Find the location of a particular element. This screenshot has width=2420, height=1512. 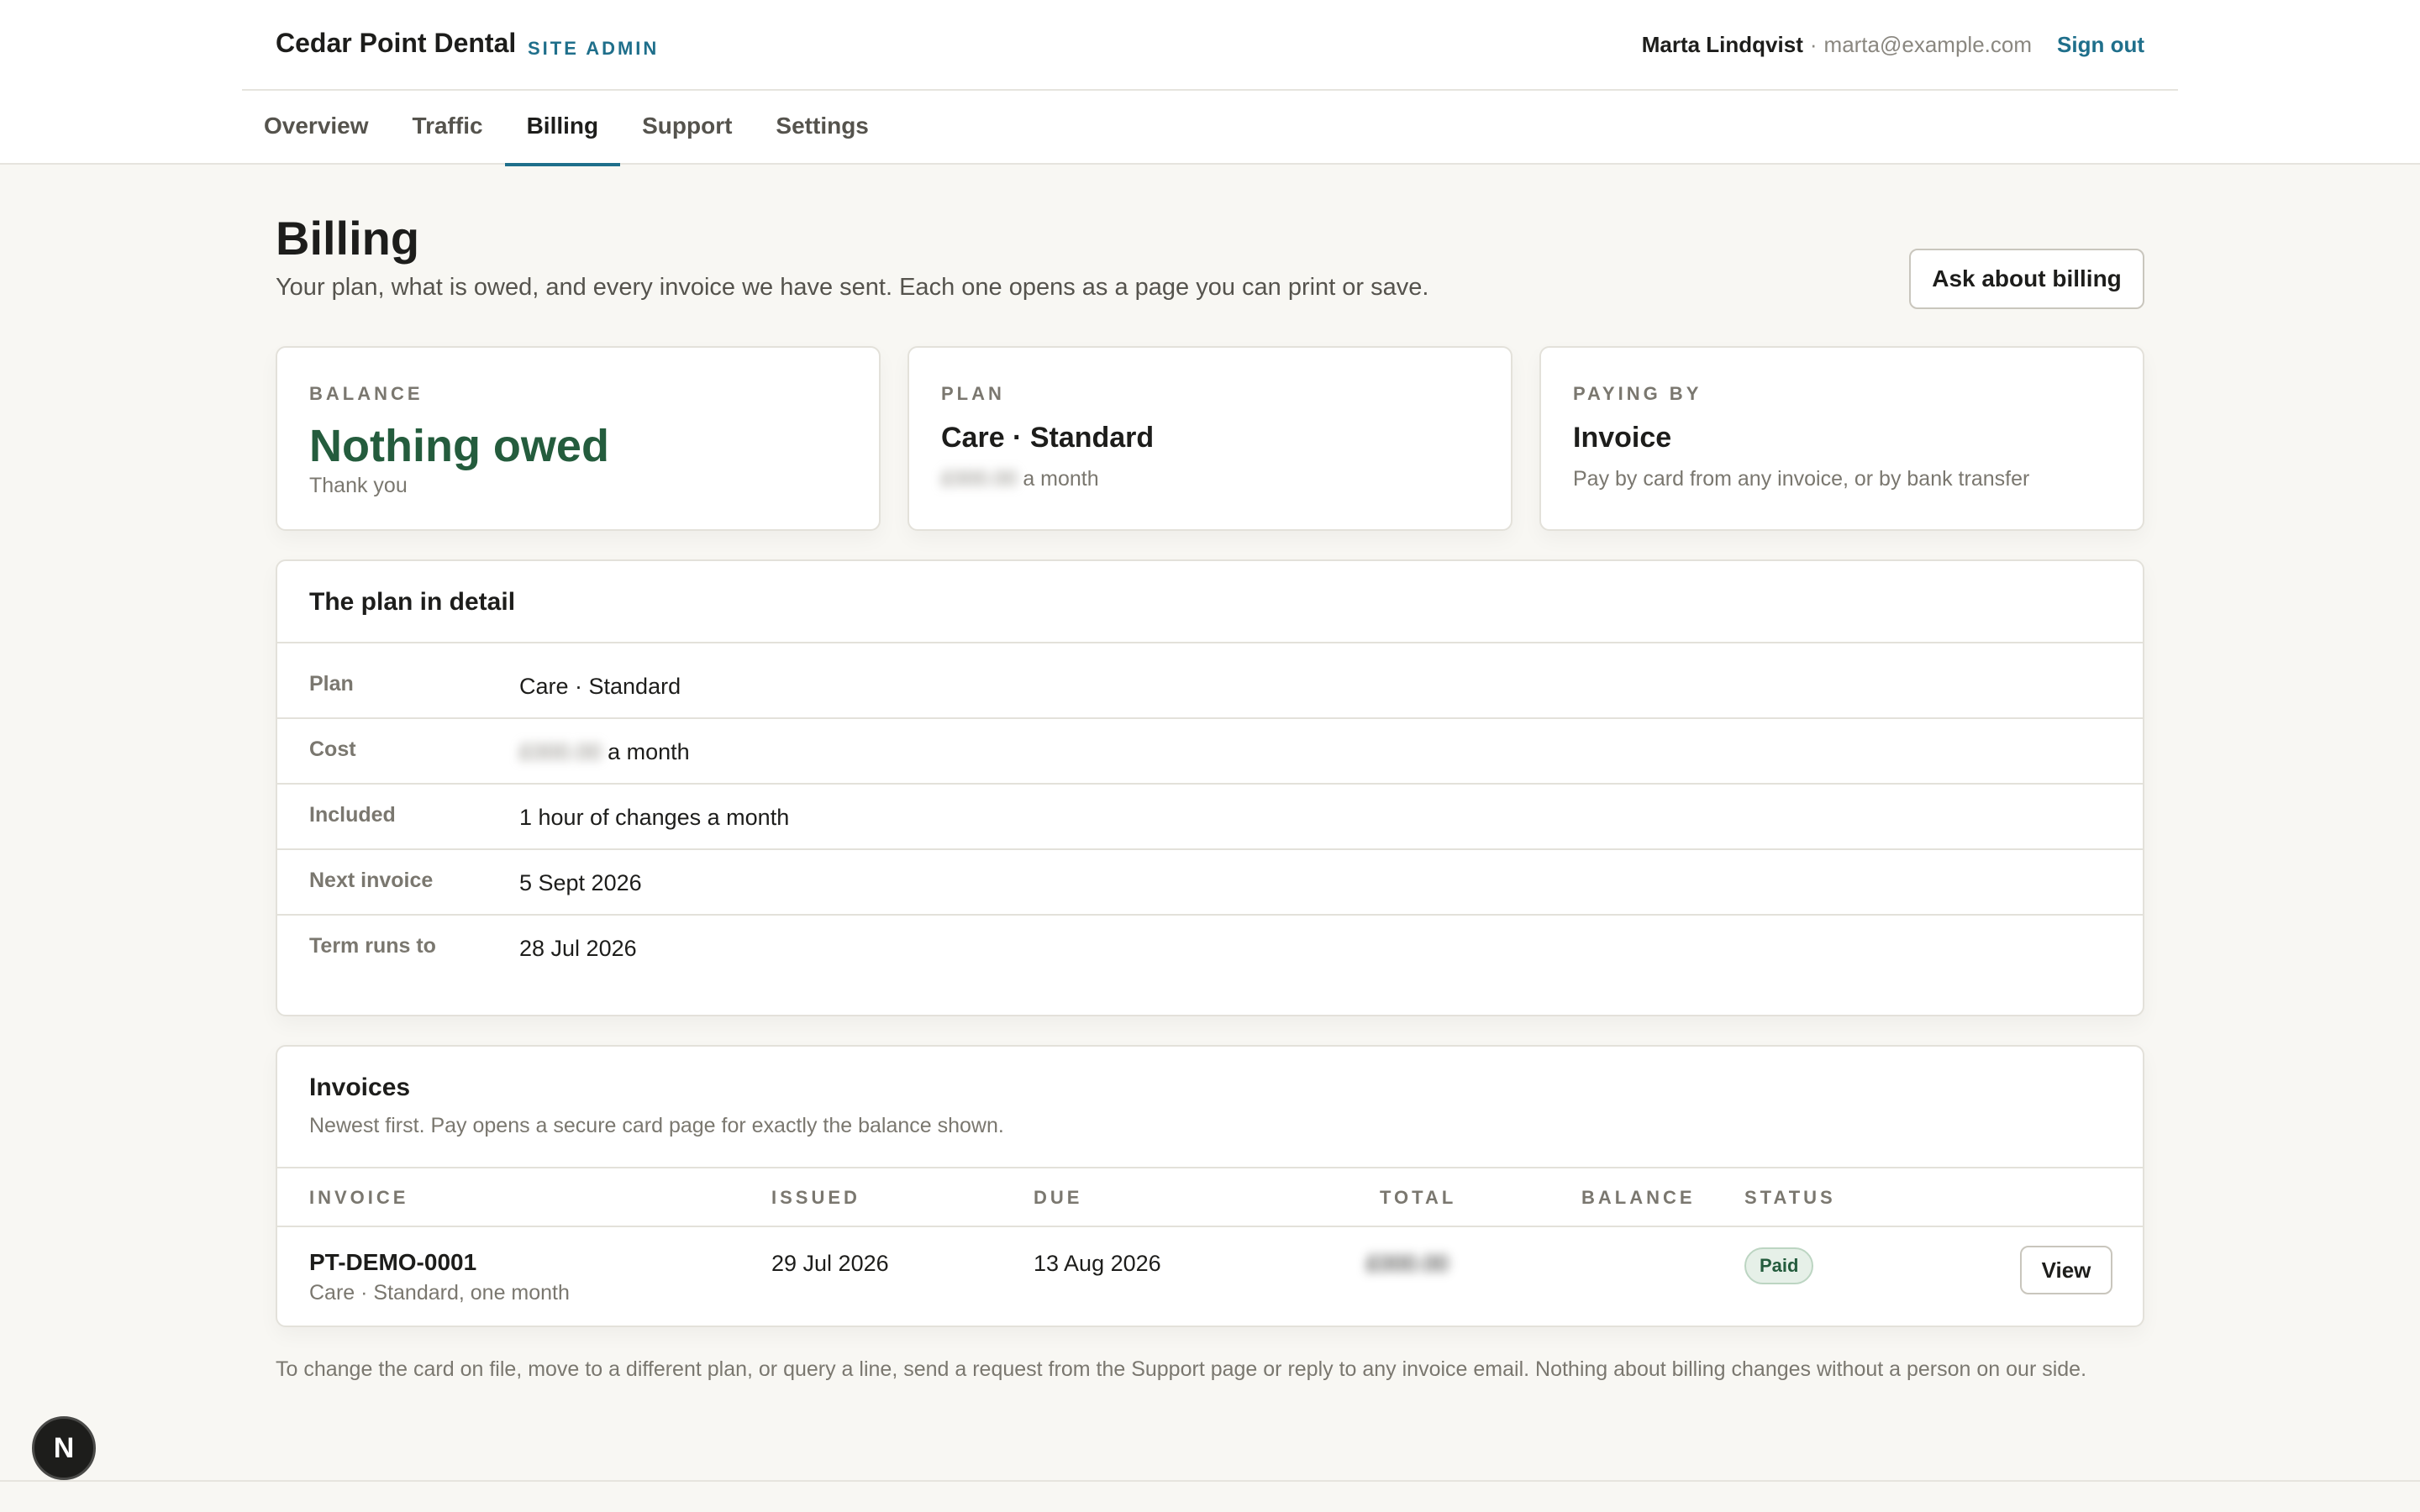

sign-out-link: Sign out is located at coordinates (2100, 45).